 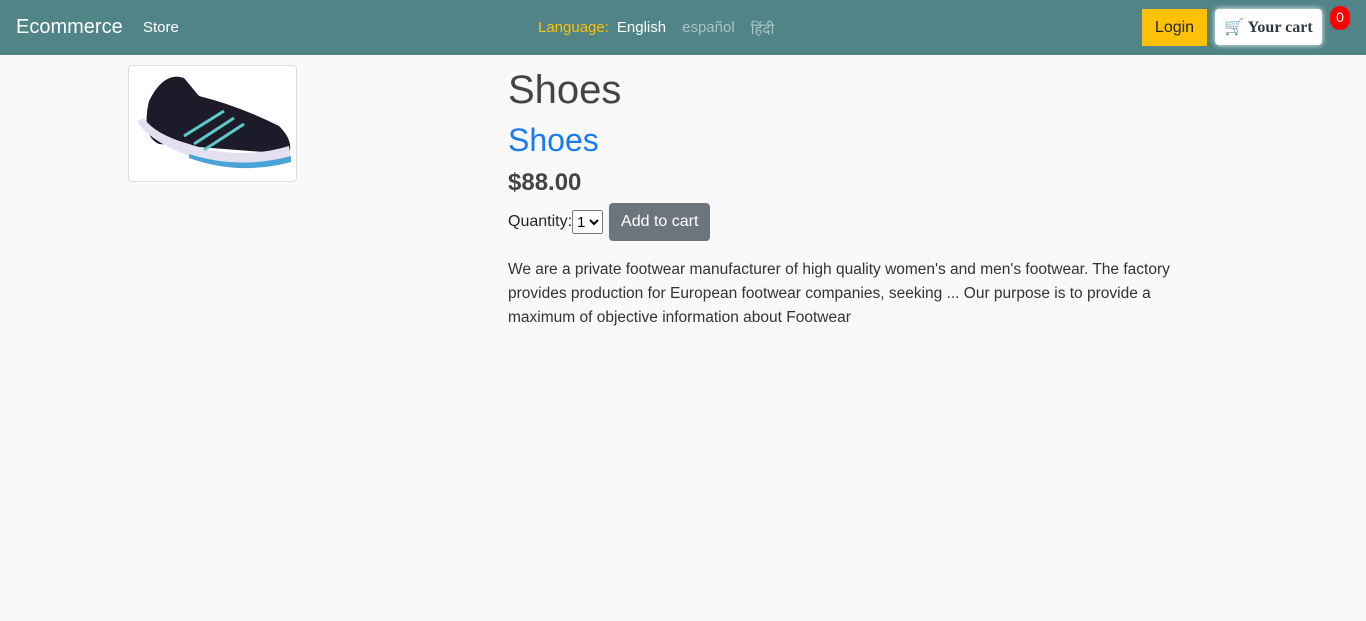 I want to click on language-switcher: Language: English español हिंदी, so click(x=660, y=29).